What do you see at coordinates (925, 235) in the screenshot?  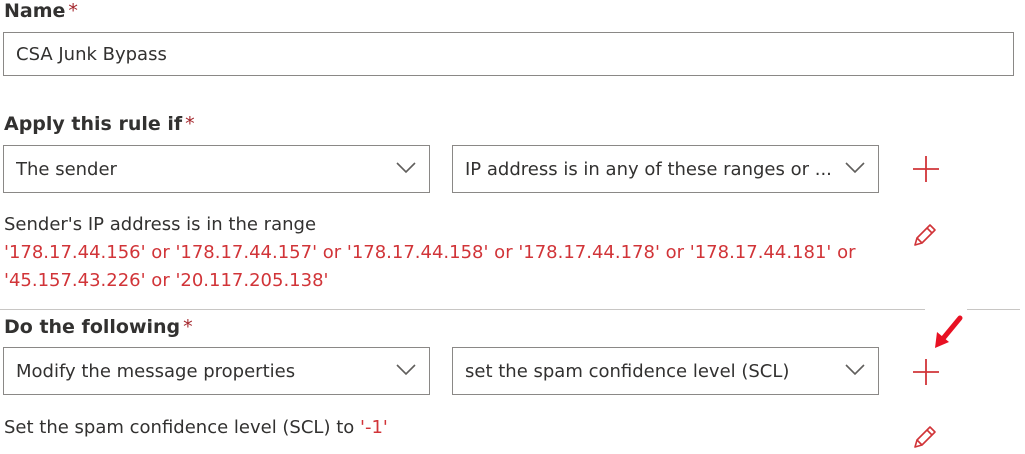 I see `edit-condition-pencil-icon` at bounding box center [925, 235].